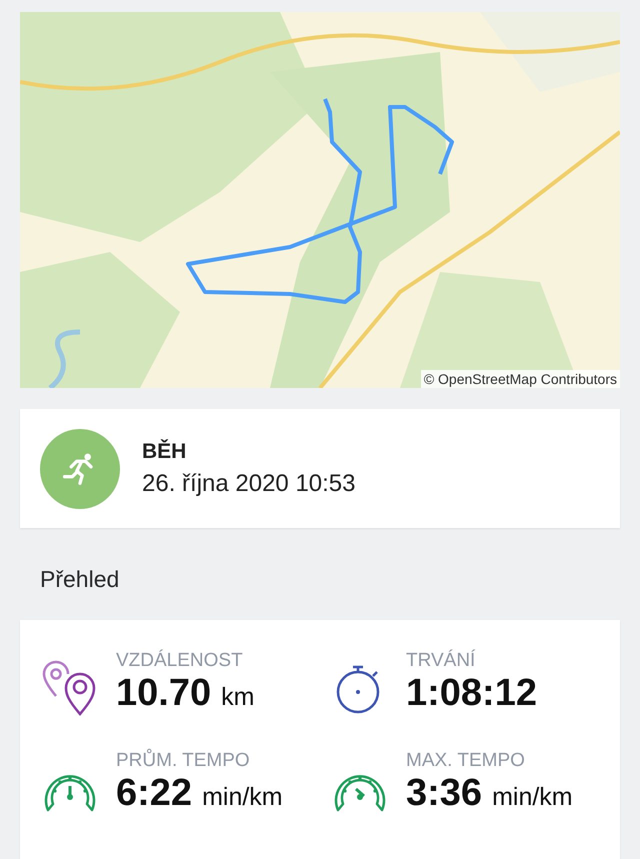  I want to click on stat-value: 1:08:12, so click(471, 693).